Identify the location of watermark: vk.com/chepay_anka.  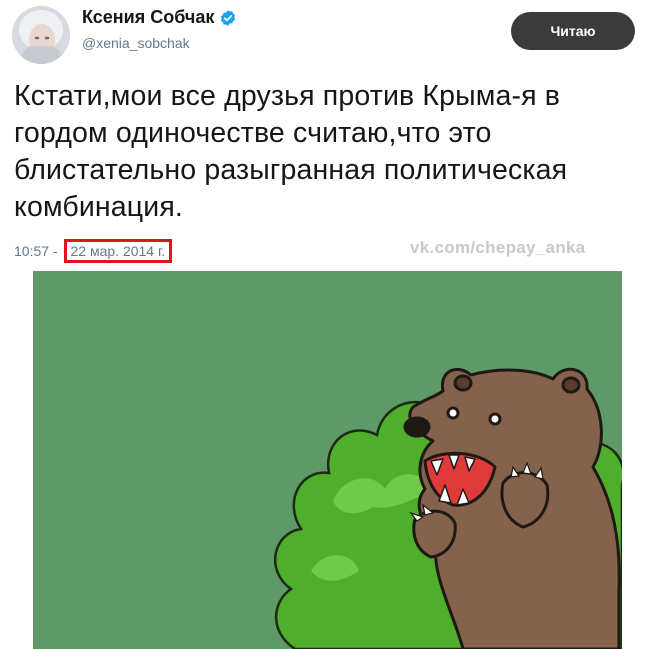
(498, 247).